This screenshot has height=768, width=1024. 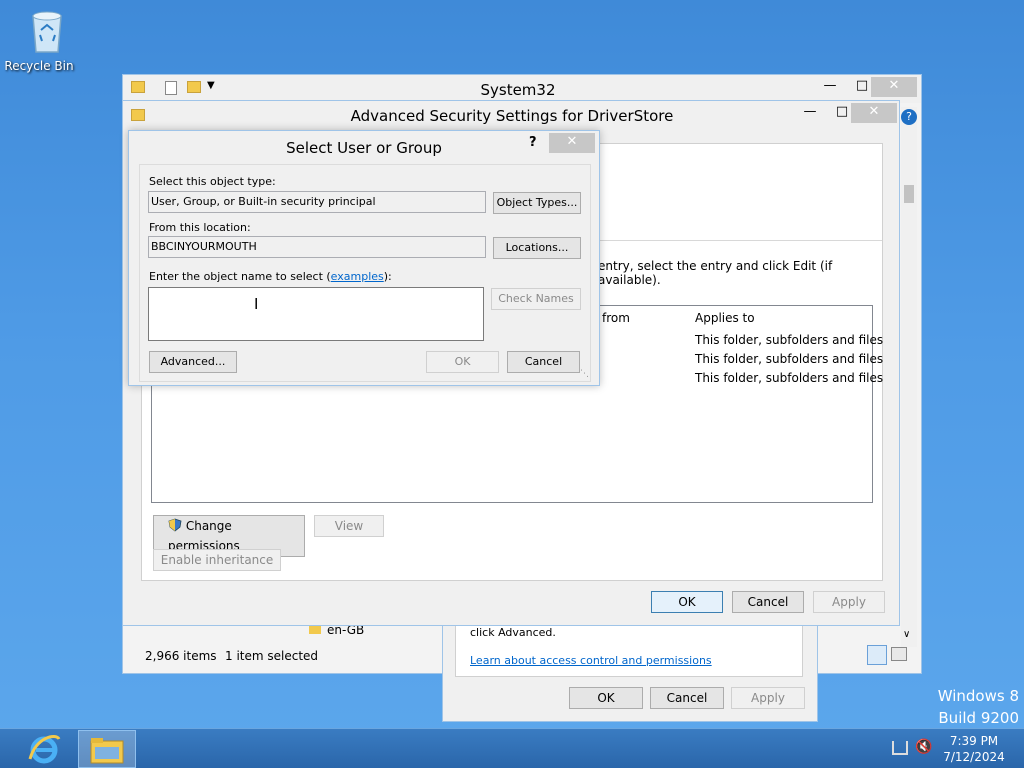 What do you see at coordinates (978, 696) in the screenshot?
I see `watermark-line-1: Windows 8` at bounding box center [978, 696].